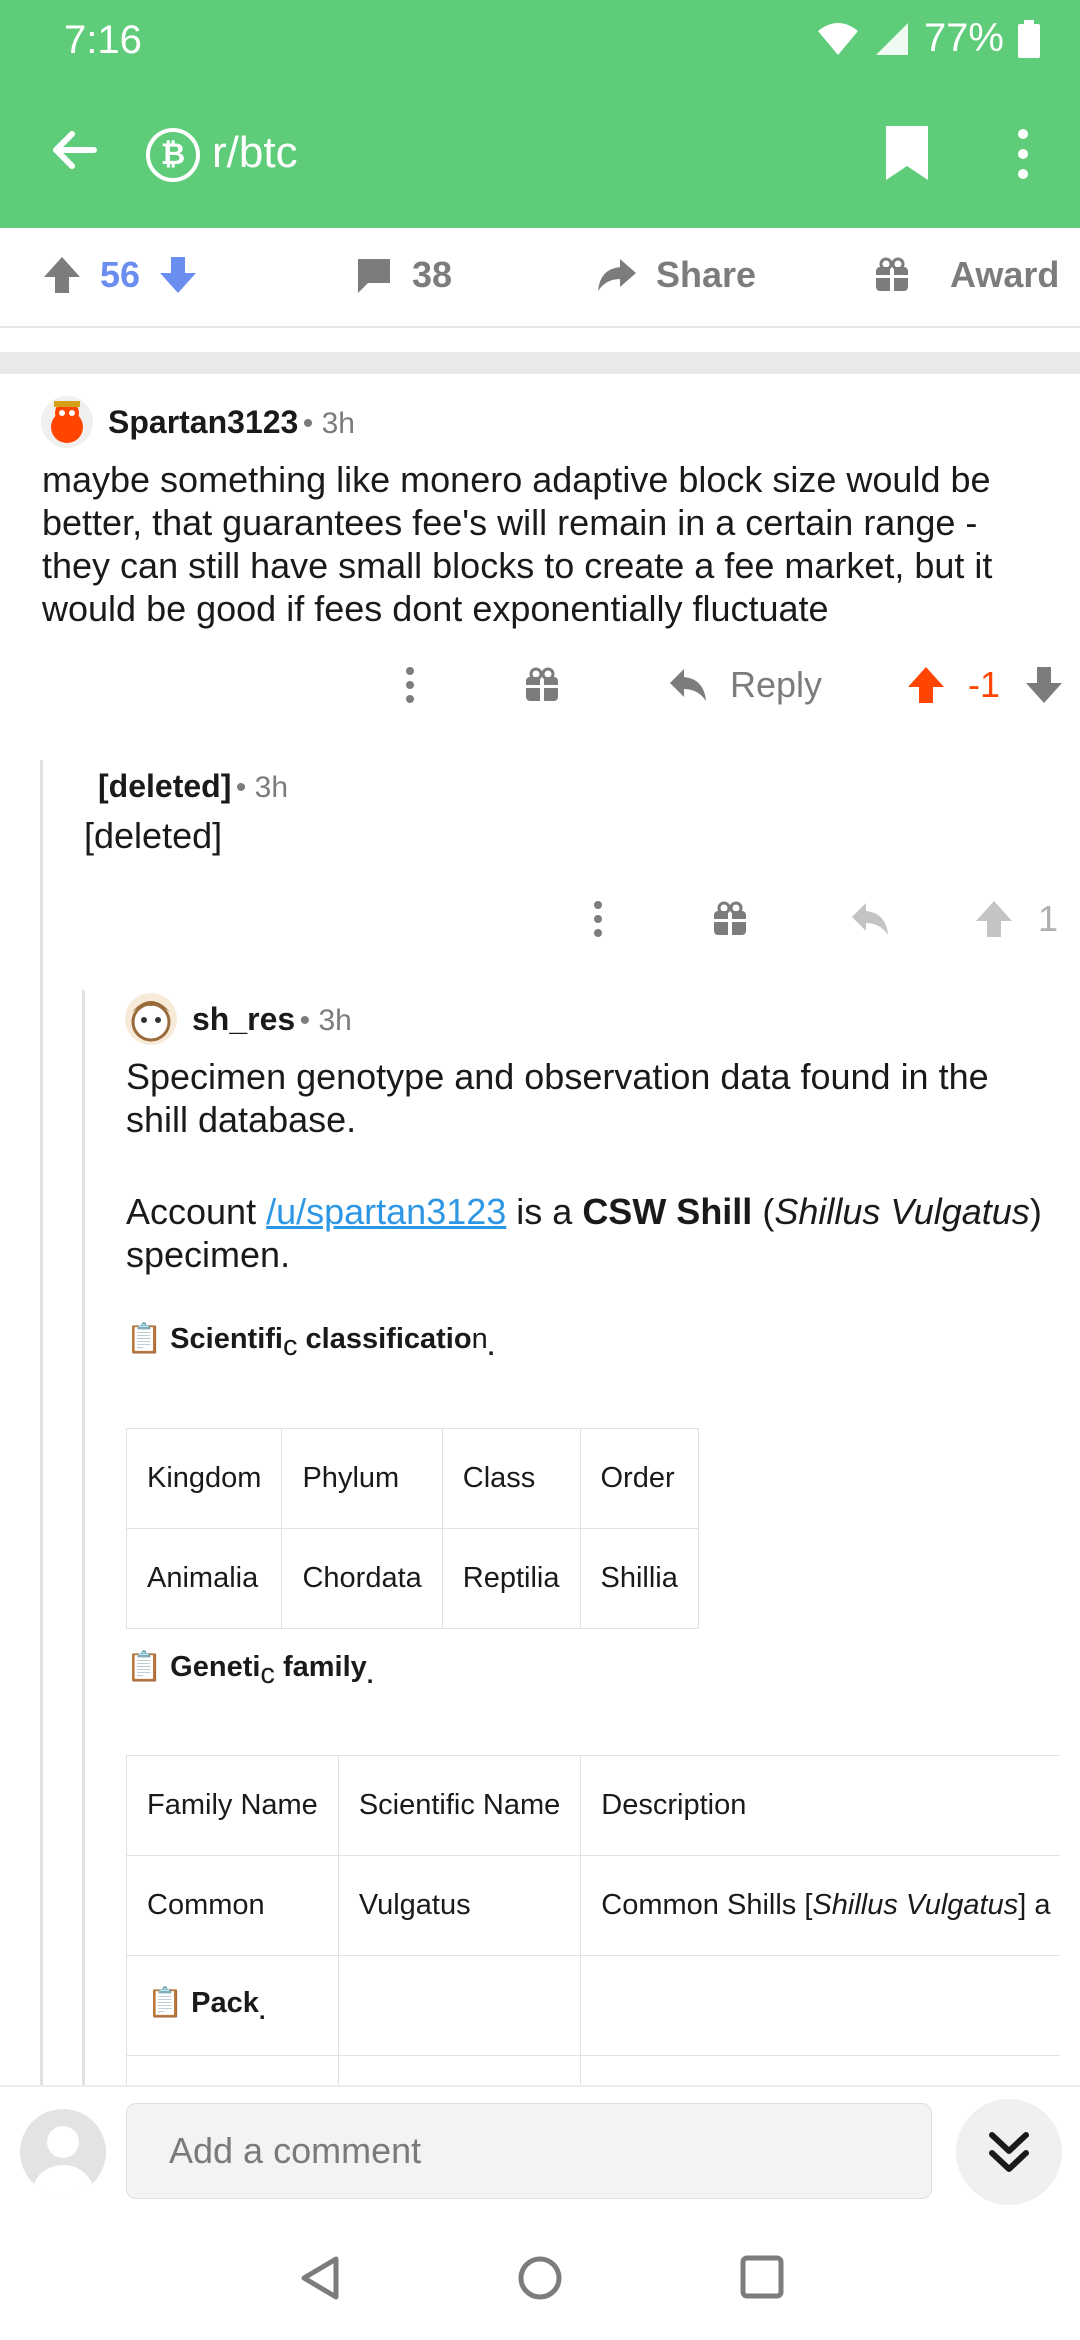 The height and width of the screenshot is (2340, 1080). What do you see at coordinates (63, 2160) in the screenshot?
I see `default-avatar-icon` at bounding box center [63, 2160].